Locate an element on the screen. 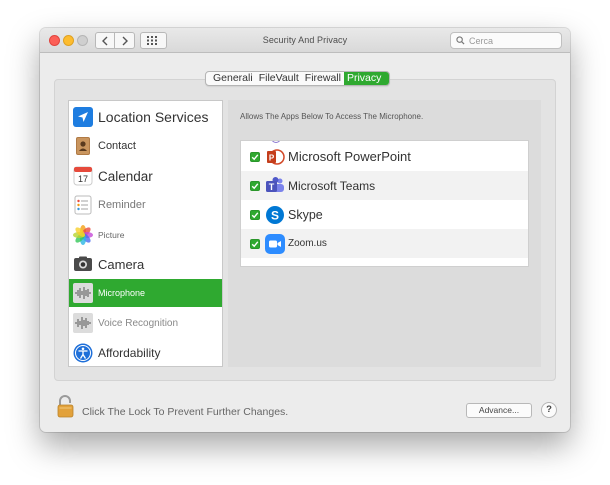 This screenshot has height=485, width=610. sidebar-item-label: Contact is located at coordinates (117, 146).